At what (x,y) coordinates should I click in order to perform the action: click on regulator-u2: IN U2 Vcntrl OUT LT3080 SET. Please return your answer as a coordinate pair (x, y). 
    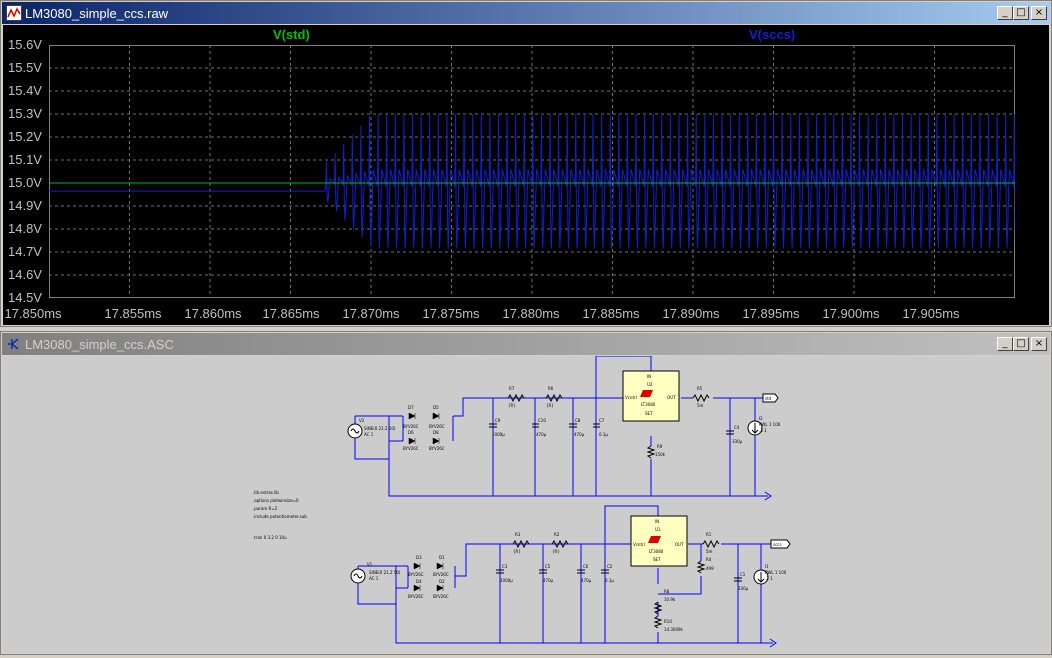
    Looking at the image, I should click on (651, 396).